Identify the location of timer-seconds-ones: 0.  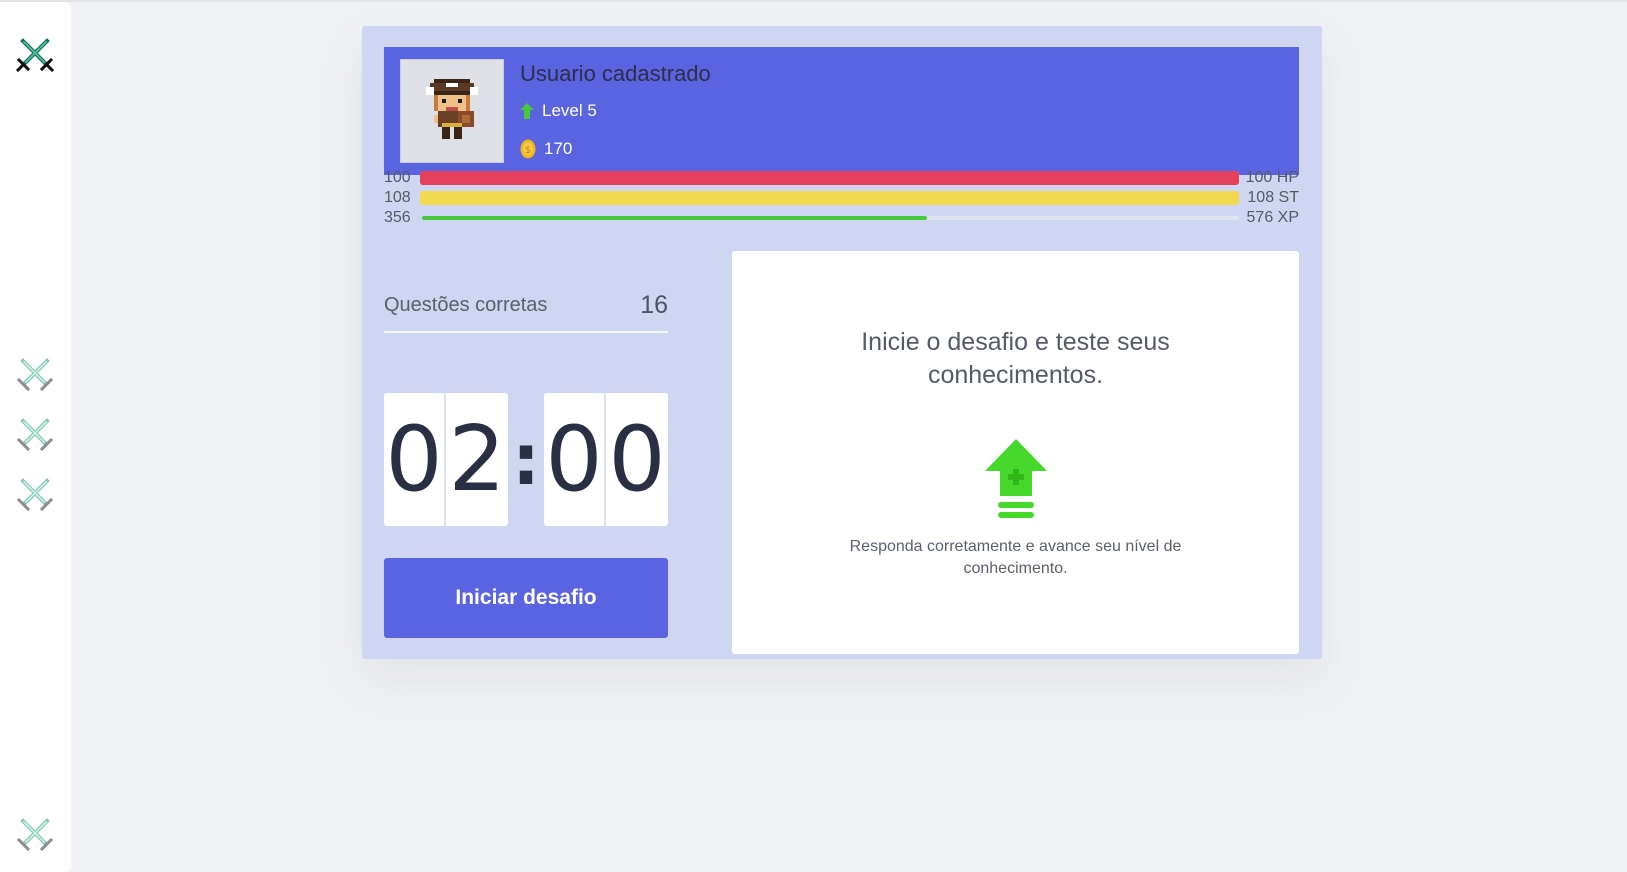
(637, 459).